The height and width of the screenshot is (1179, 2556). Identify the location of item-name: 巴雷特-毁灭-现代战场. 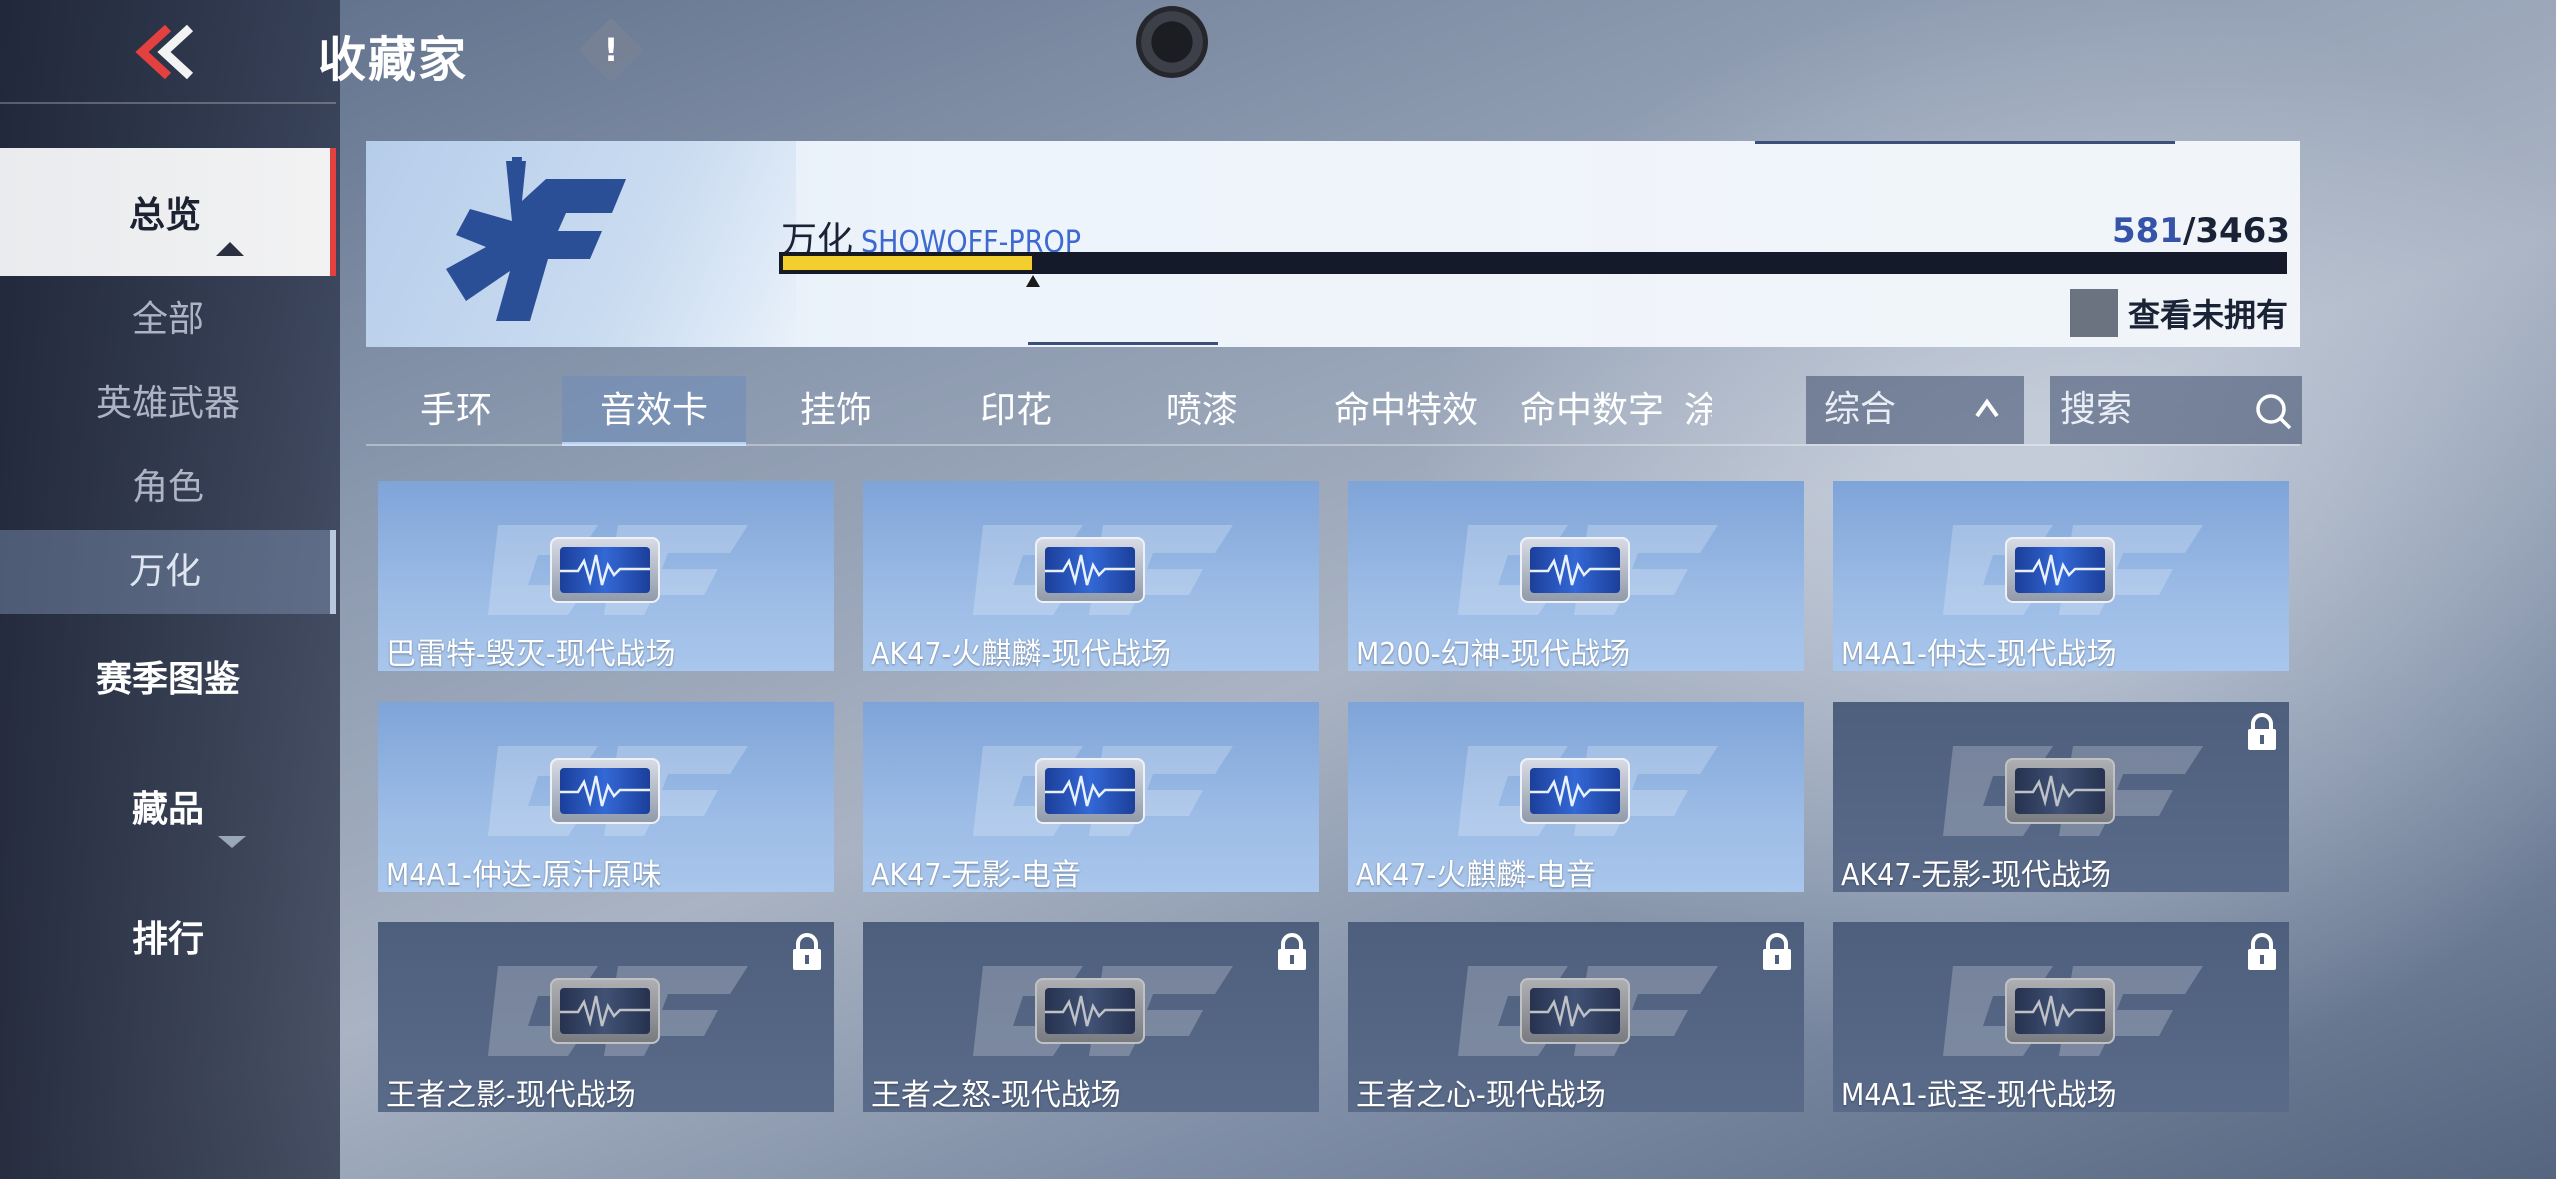
(531, 654).